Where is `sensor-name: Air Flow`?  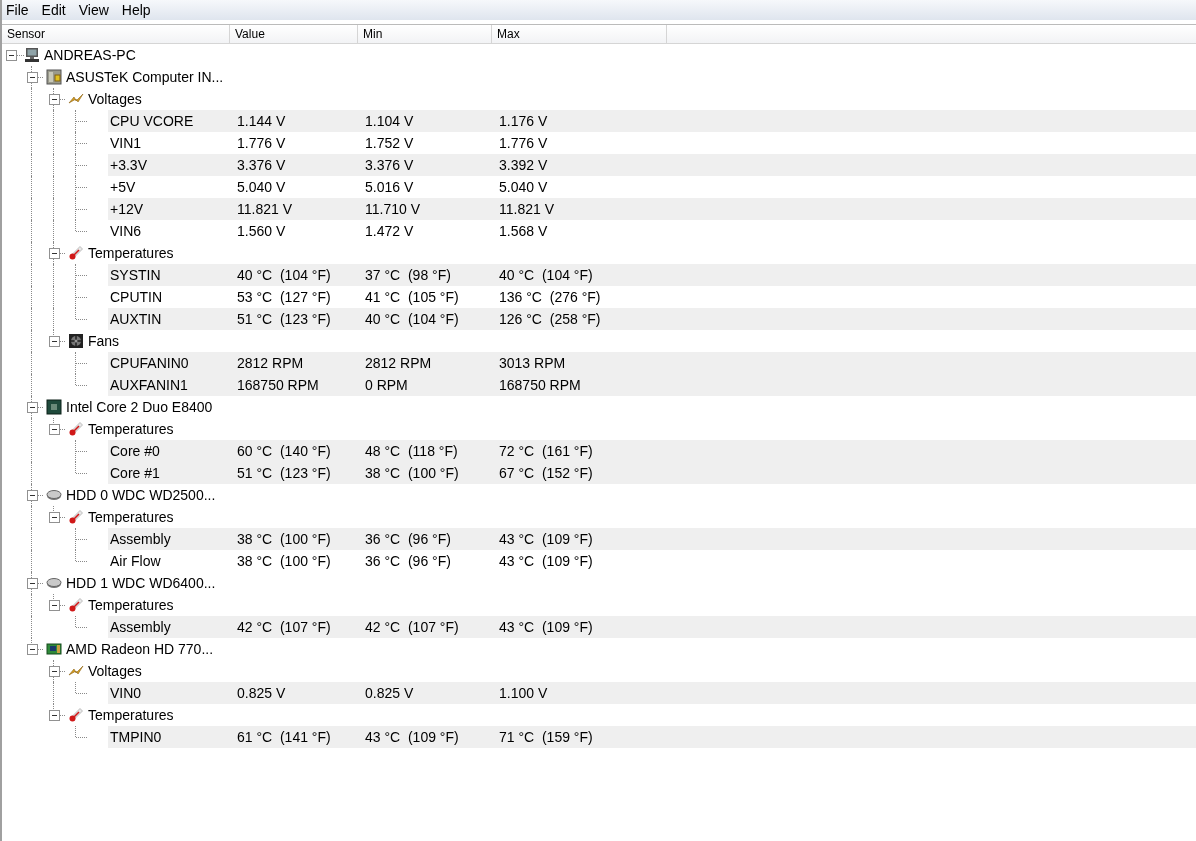 sensor-name: Air Flow is located at coordinates (135, 561).